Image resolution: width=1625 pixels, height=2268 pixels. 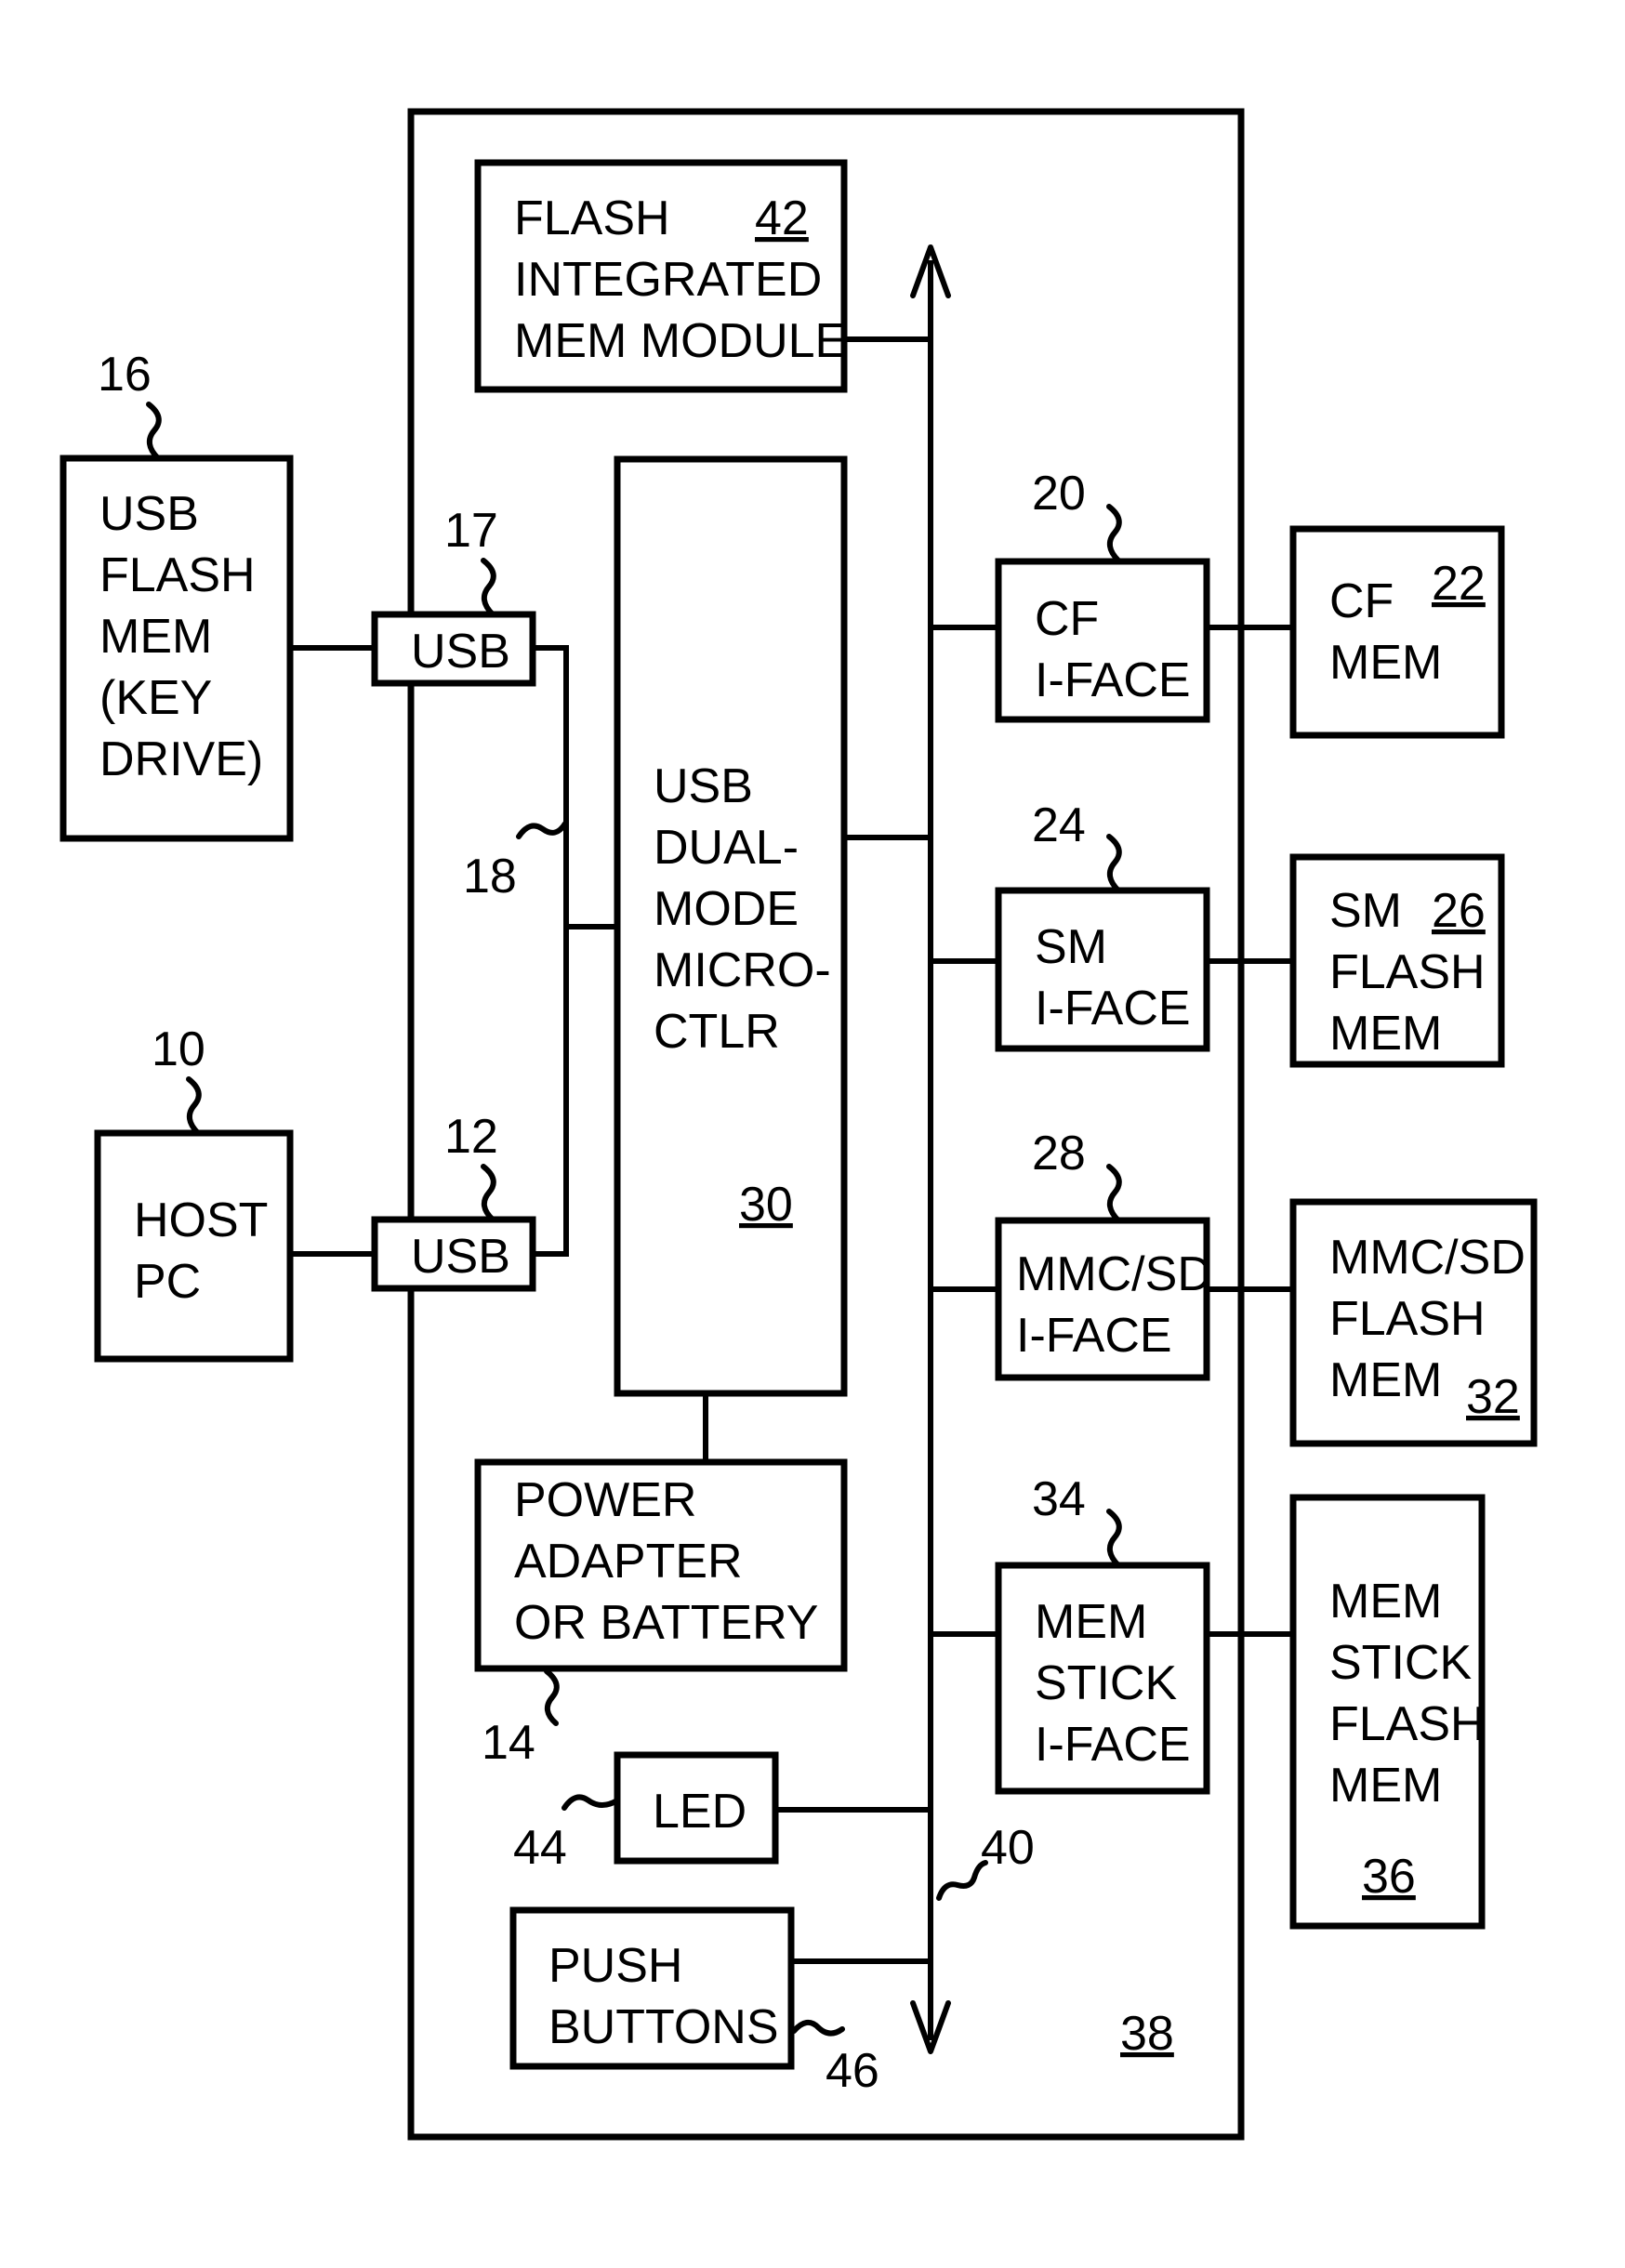 I want to click on push-buttons-line-2: BUTTONS, so click(x=663, y=2027).